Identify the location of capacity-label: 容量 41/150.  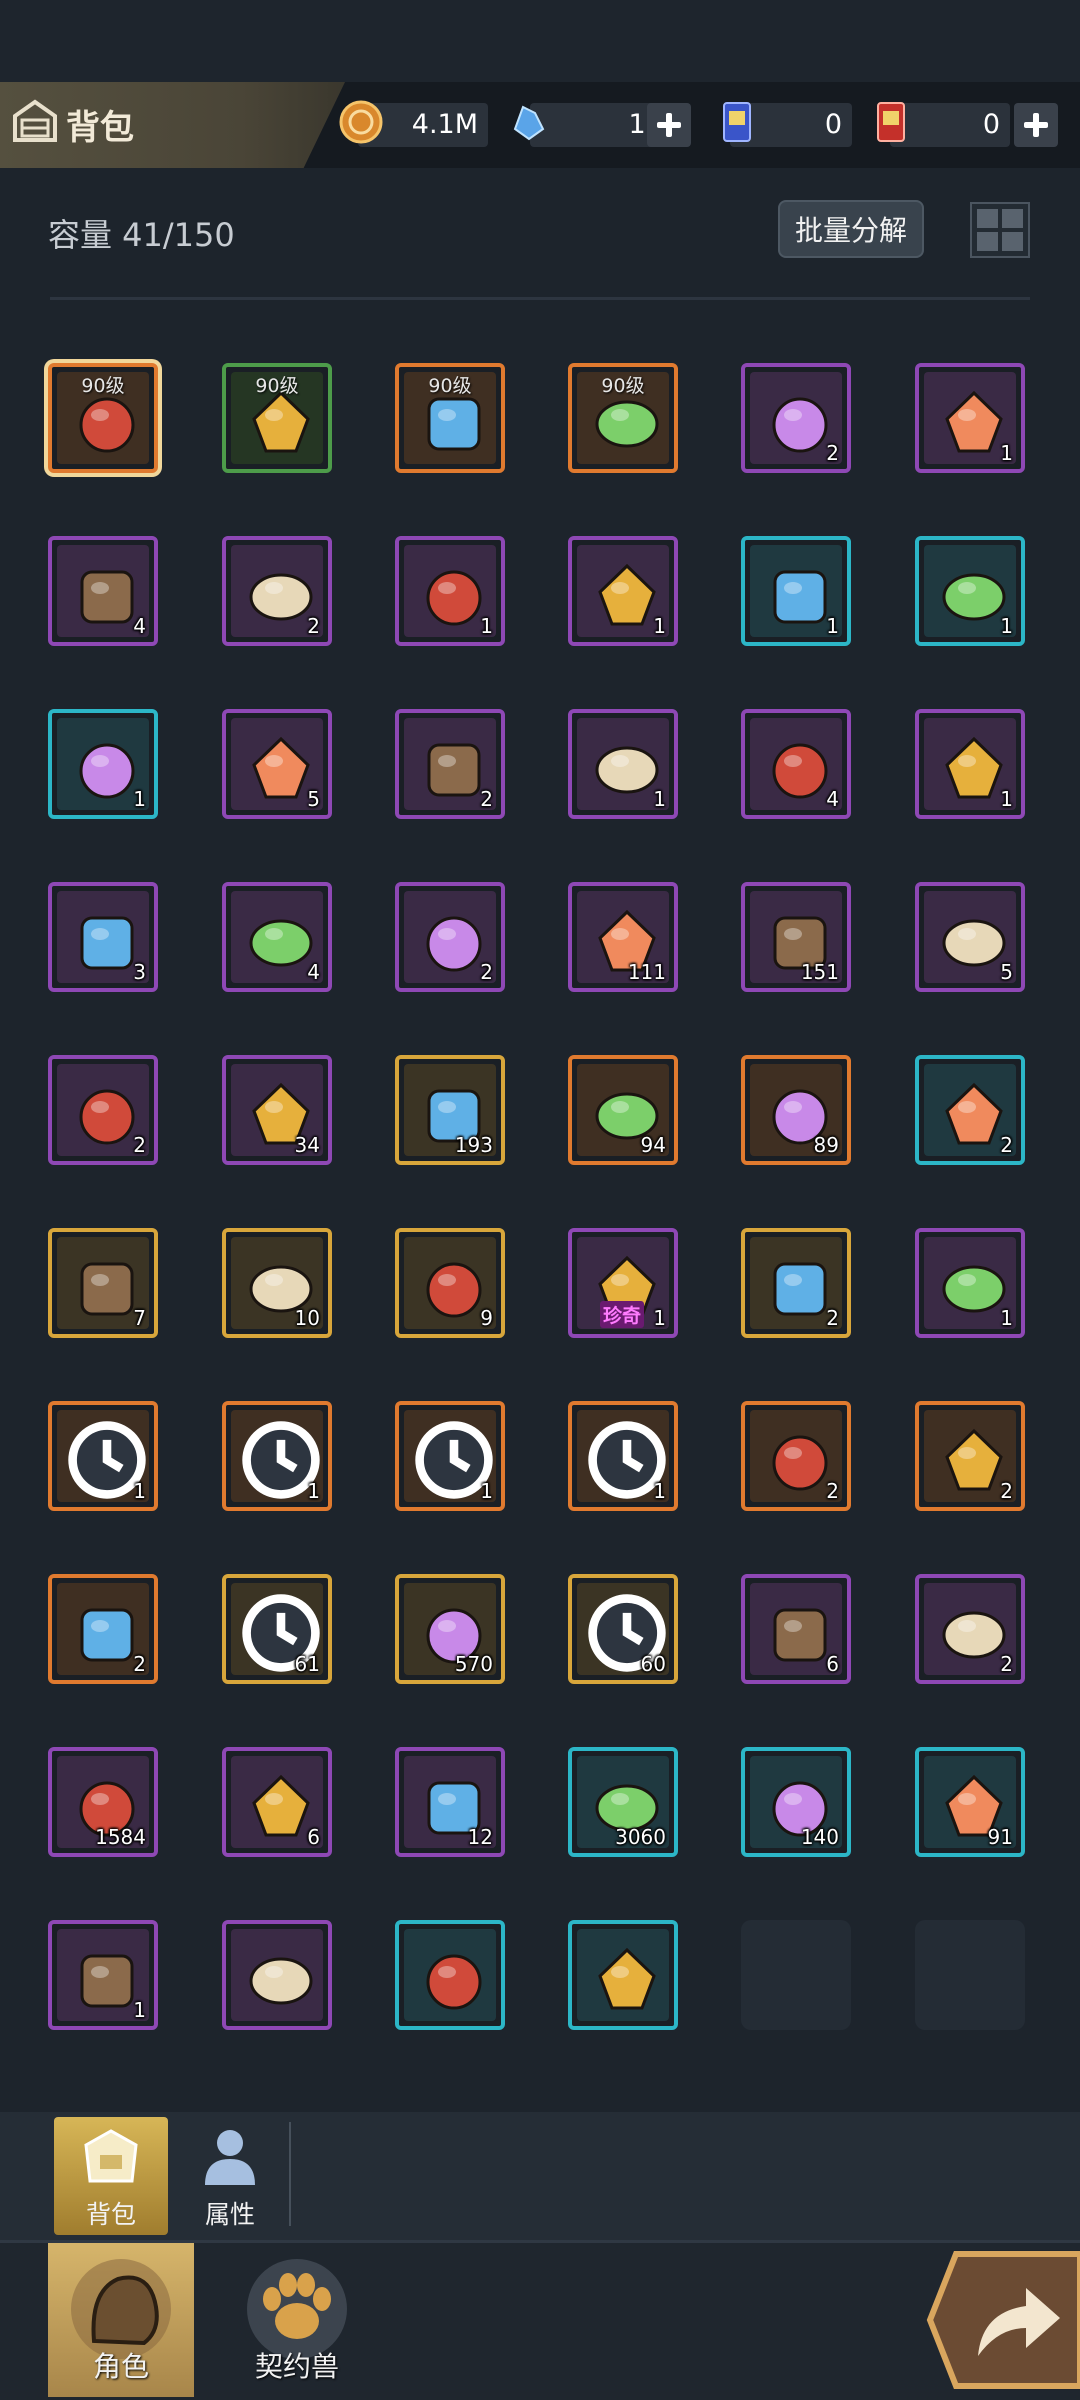
(141, 235).